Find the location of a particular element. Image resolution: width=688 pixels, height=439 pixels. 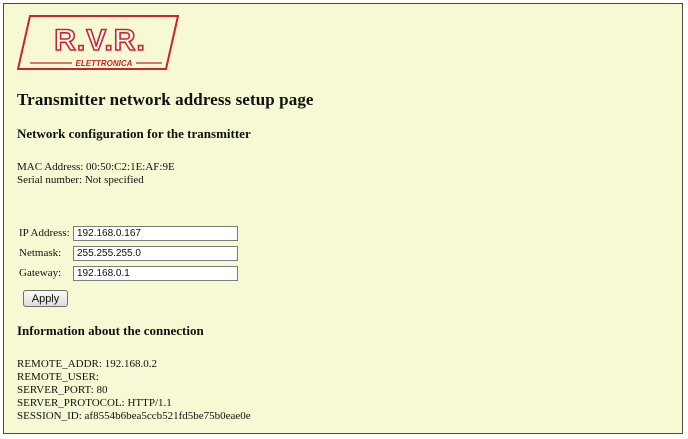

ip-address-label: IP Address: is located at coordinates (44, 233).